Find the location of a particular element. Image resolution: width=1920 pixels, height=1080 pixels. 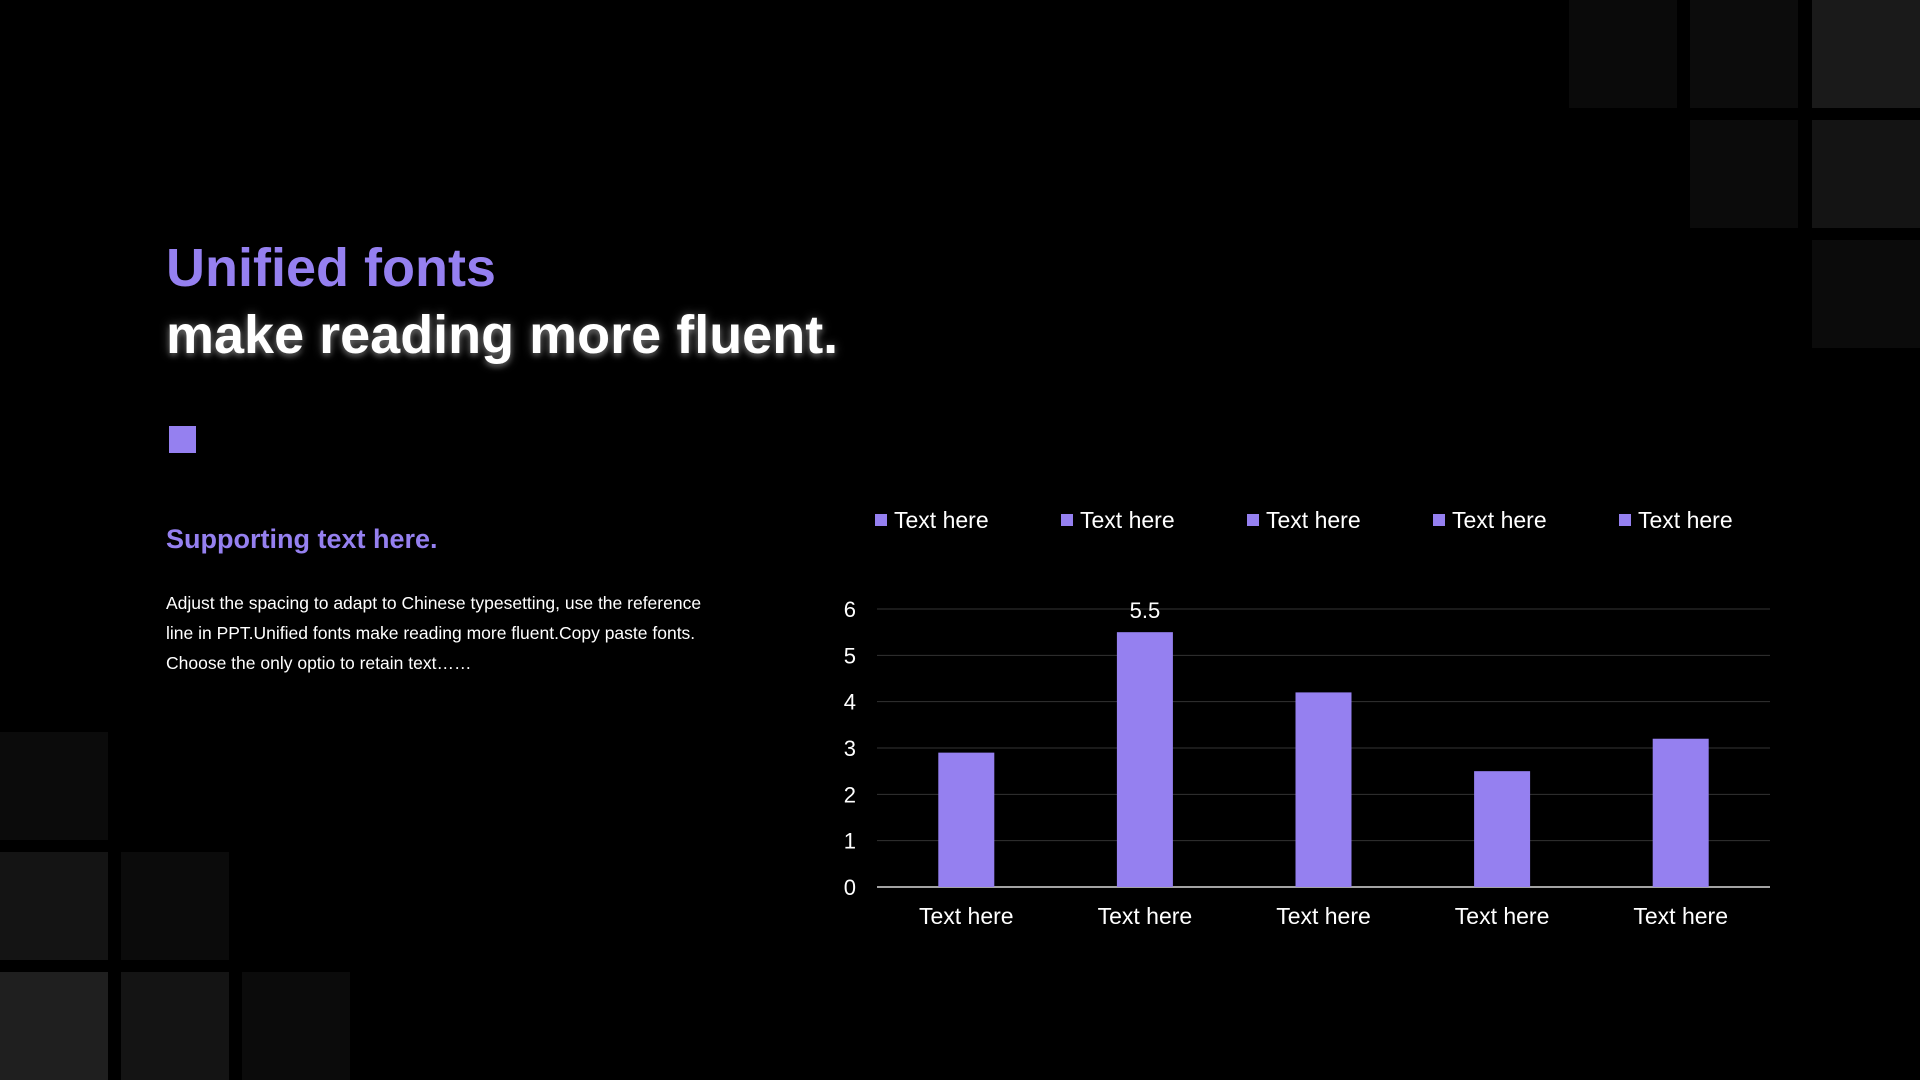

y-tick-label: 3 is located at coordinates (850, 748).